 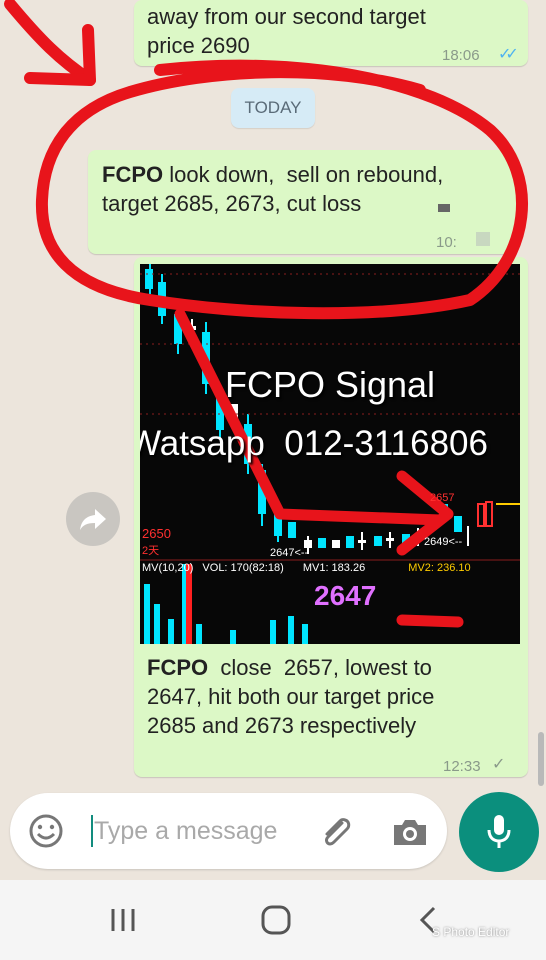 What do you see at coordinates (508, 54) in the screenshot?
I see `read-ticks-icon: ✓✓` at bounding box center [508, 54].